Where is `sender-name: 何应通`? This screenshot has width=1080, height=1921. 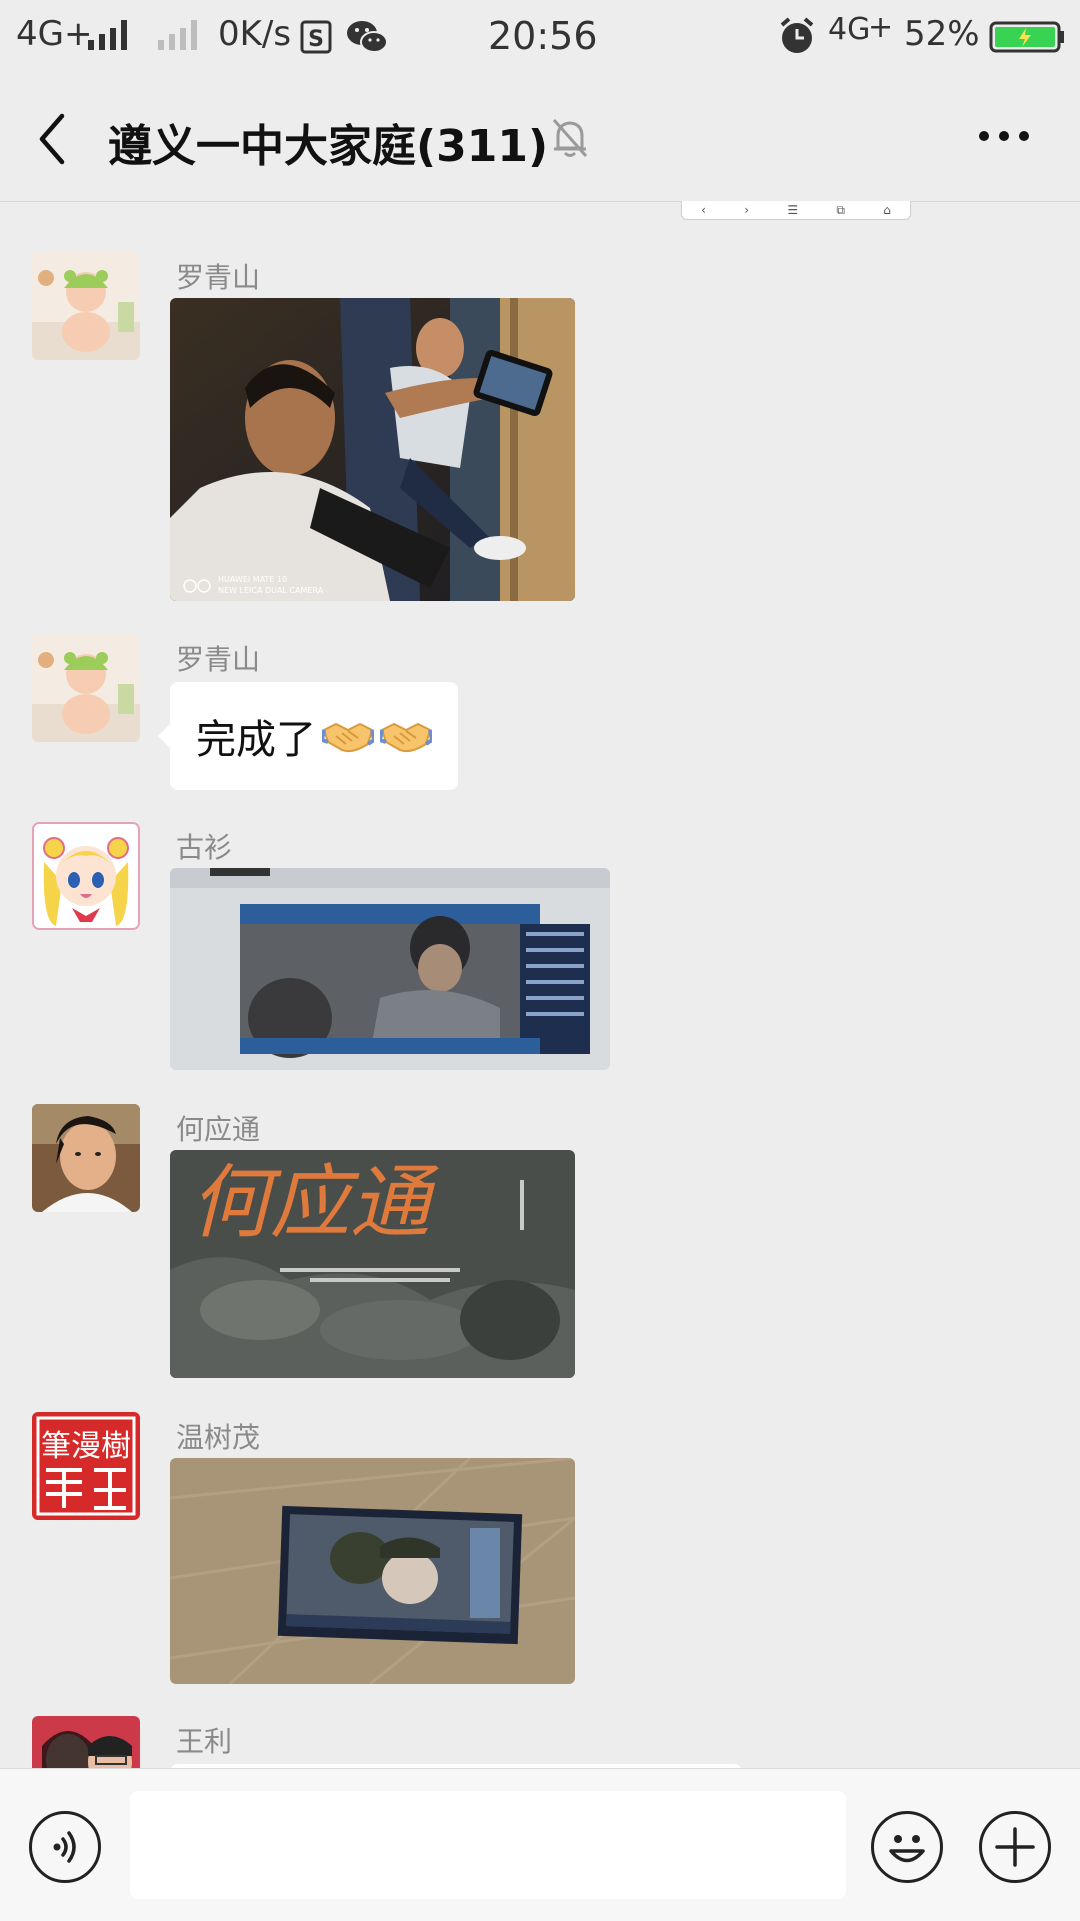
sender-name: 何应通 is located at coordinates (218, 1129).